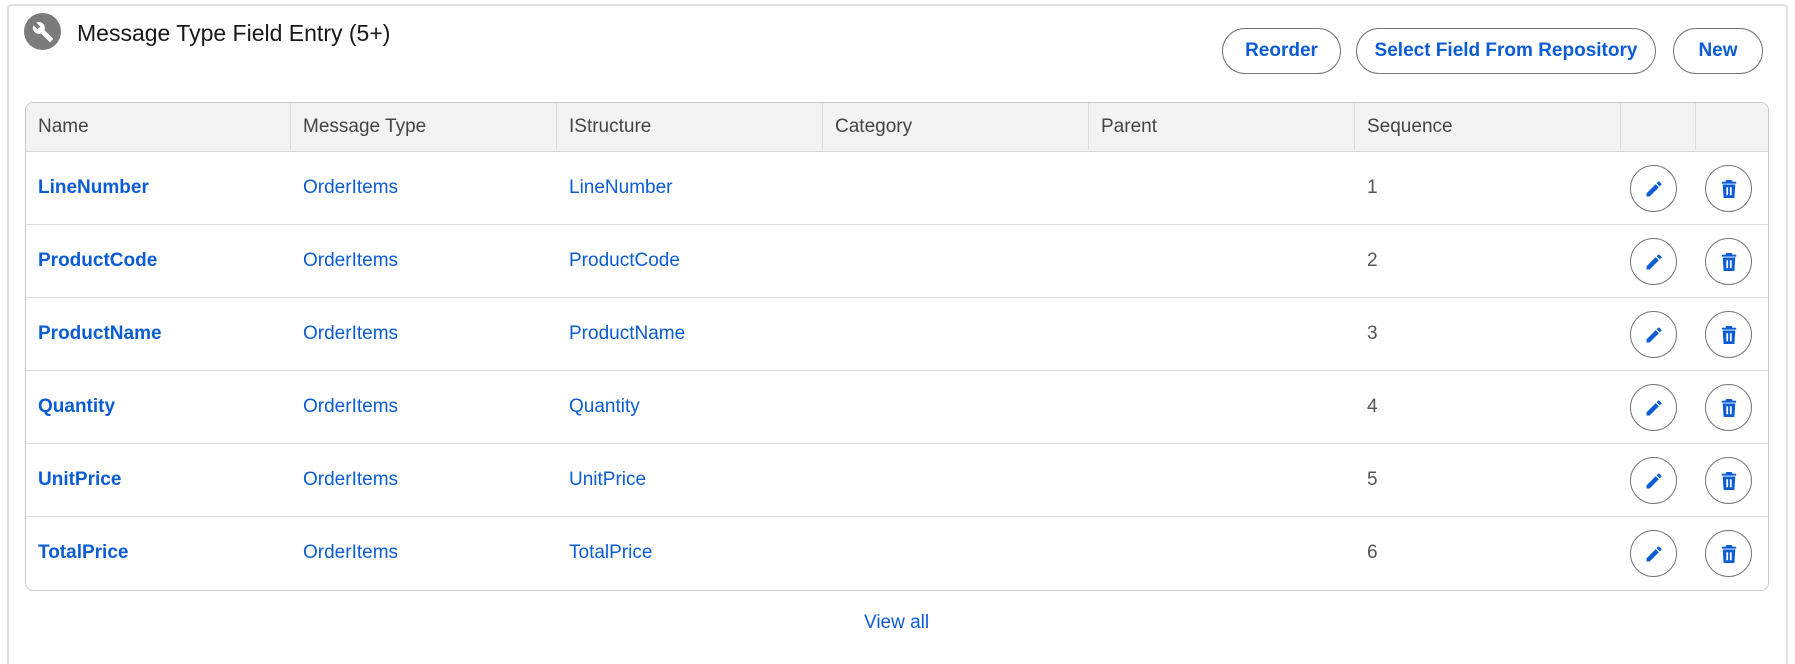  What do you see at coordinates (42, 31) in the screenshot?
I see `wrench-icon` at bounding box center [42, 31].